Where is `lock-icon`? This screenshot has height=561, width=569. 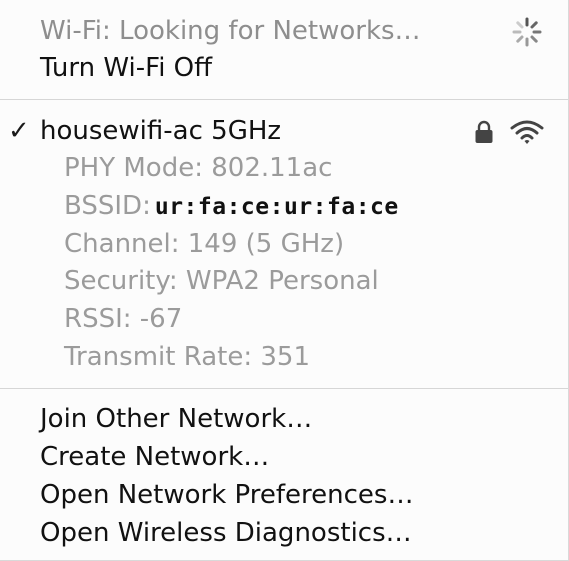
lock-icon is located at coordinates (484, 131).